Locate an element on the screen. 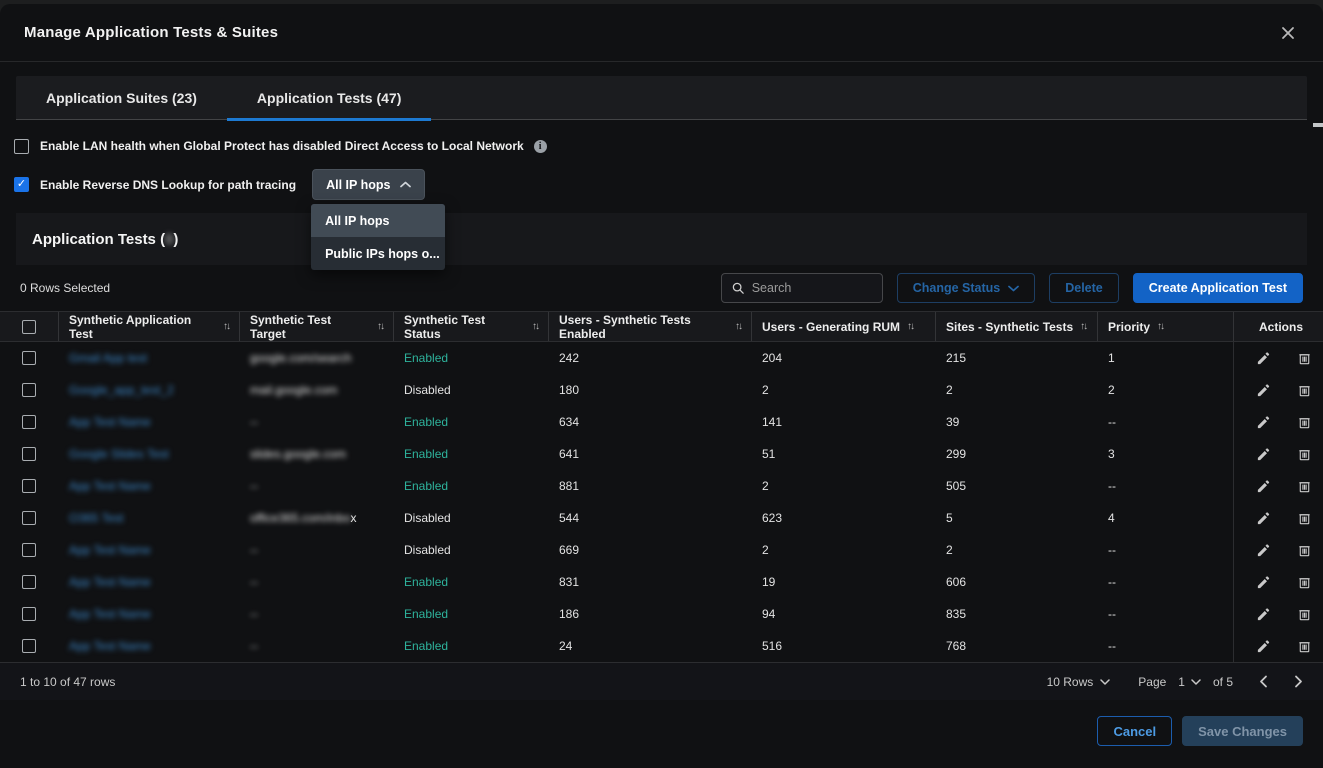 Image resolution: width=1323 pixels, height=768 pixels. ip-hops-dropdown-button: All IP hops is located at coordinates (369, 184).